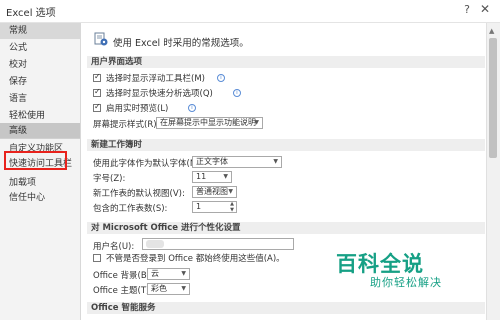 This screenshot has width=500, height=320. I want to click on close-icon: ✕, so click(485, 9).